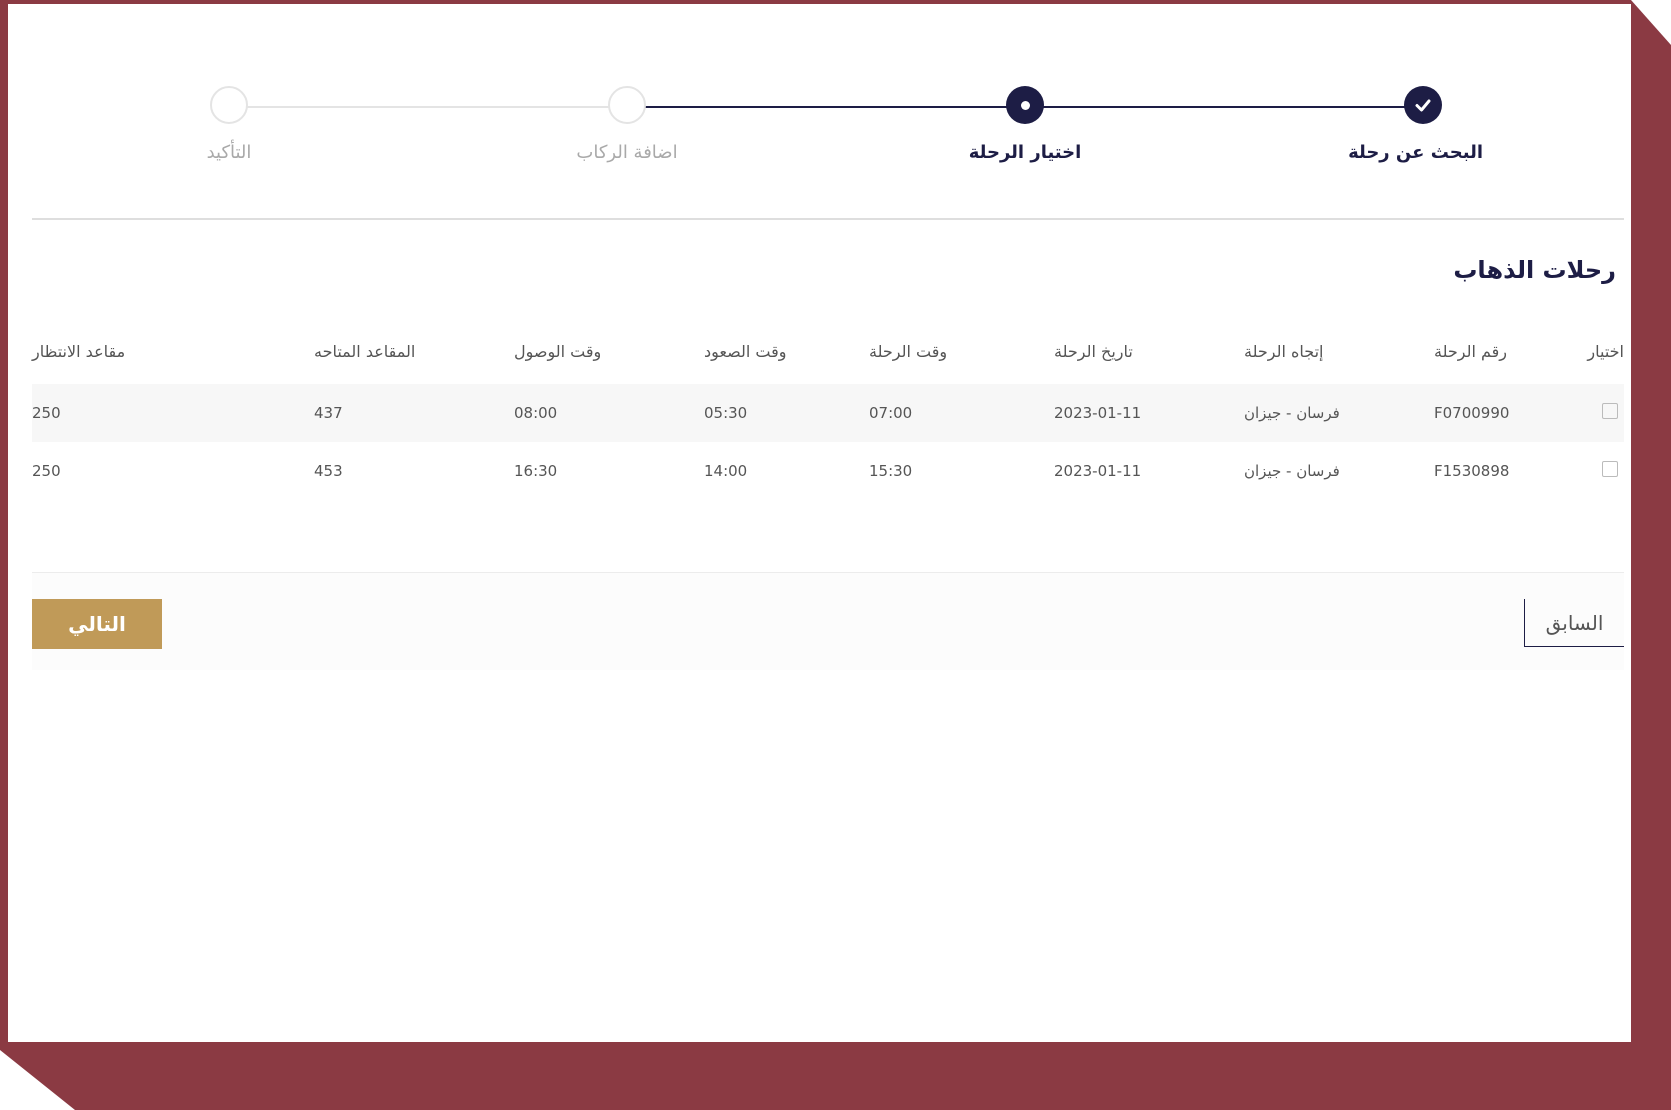  I want to click on step-line-pending, so click(426, 107).